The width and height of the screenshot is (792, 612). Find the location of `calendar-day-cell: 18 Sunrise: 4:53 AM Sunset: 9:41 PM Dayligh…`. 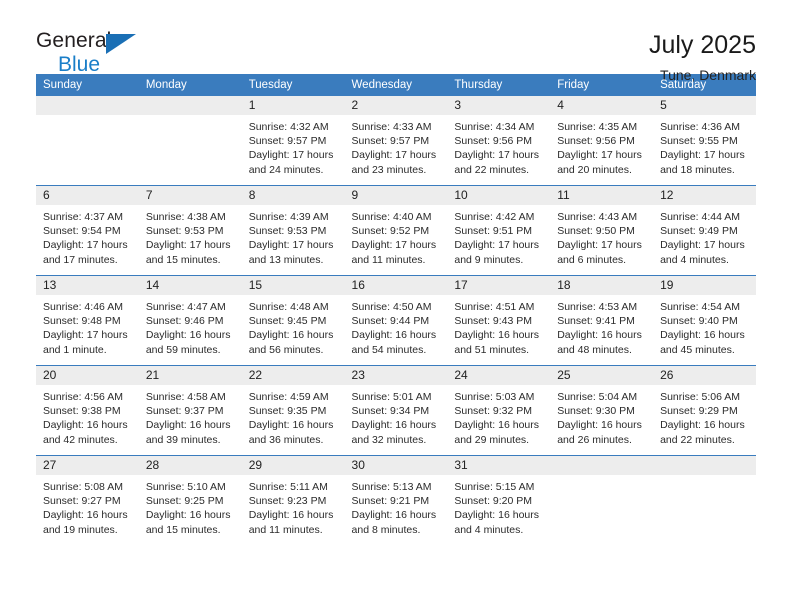

calendar-day-cell: 18 Sunrise: 4:53 AM Sunset: 9:41 PM Dayligh… is located at coordinates (602, 320).